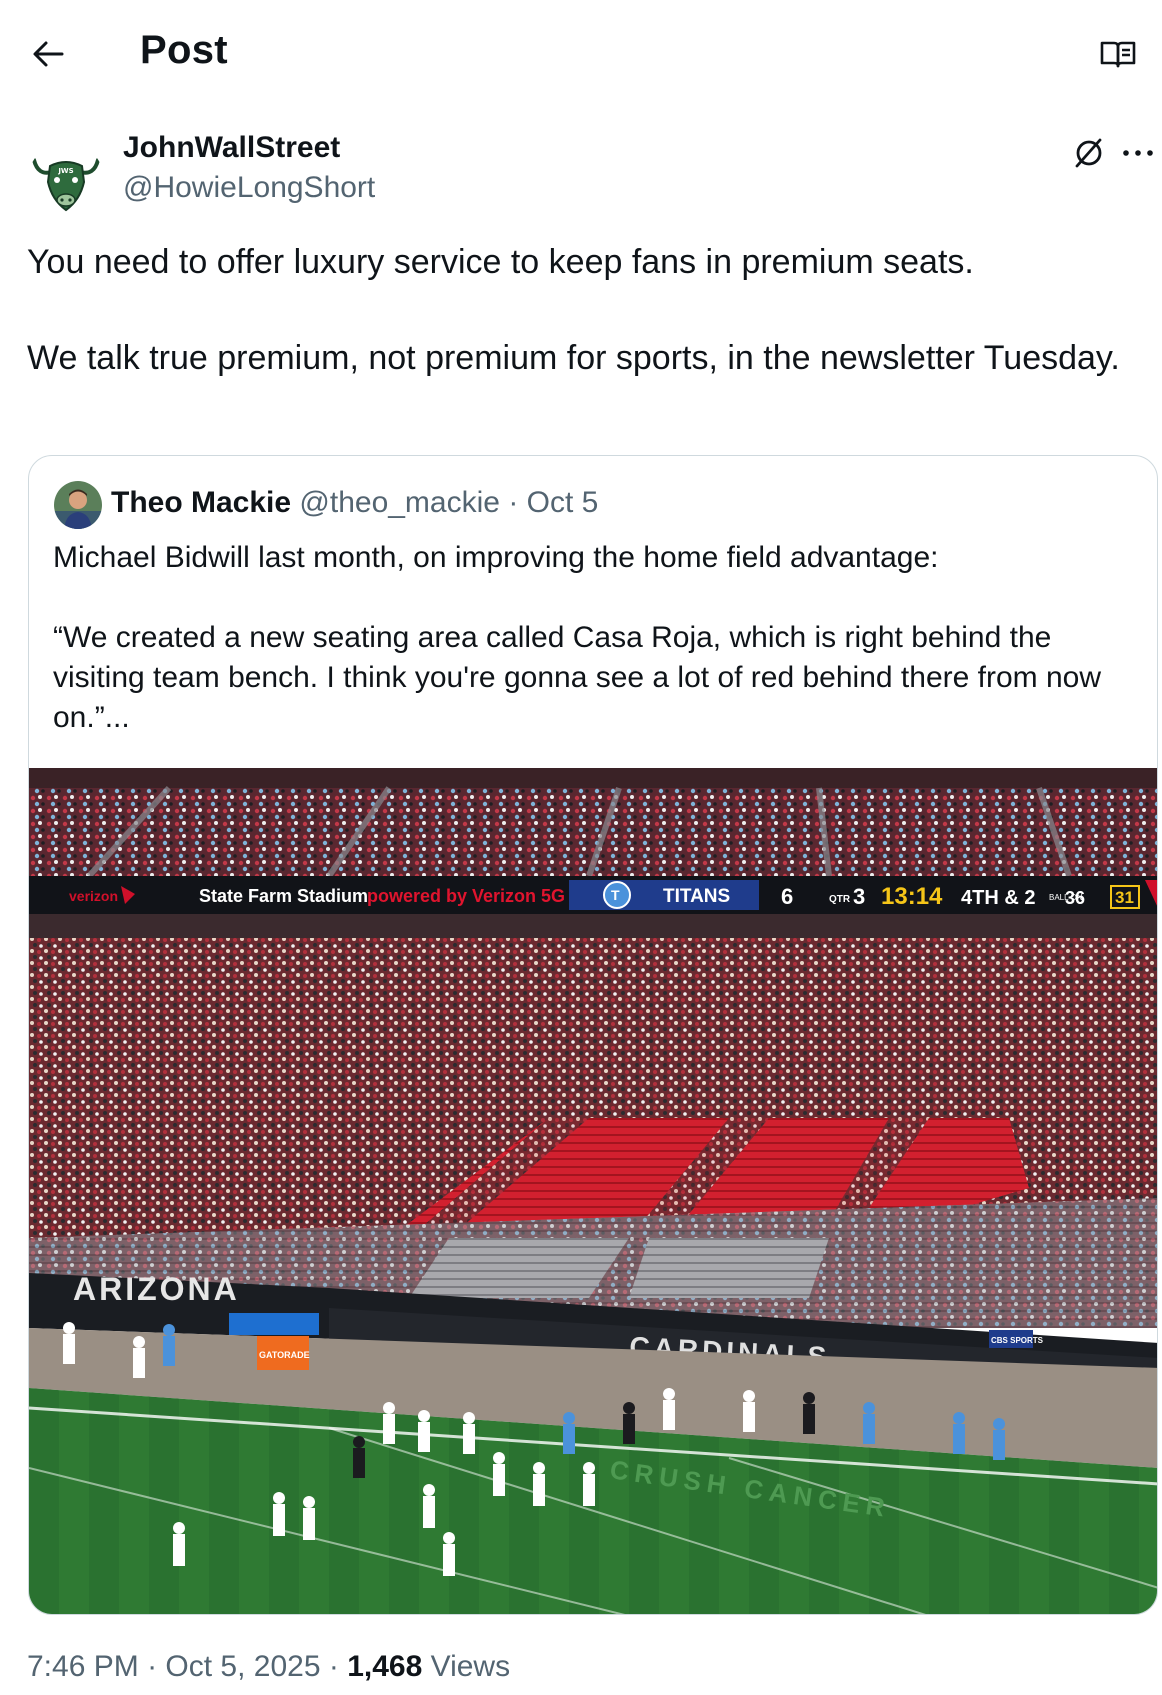 Image resolution: width=1162 pixels, height=1695 pixels. What do you see at coordinates (1075, 898) in the screenshot?
I see `ball-on: 36` at bounding box center [1075, 898].